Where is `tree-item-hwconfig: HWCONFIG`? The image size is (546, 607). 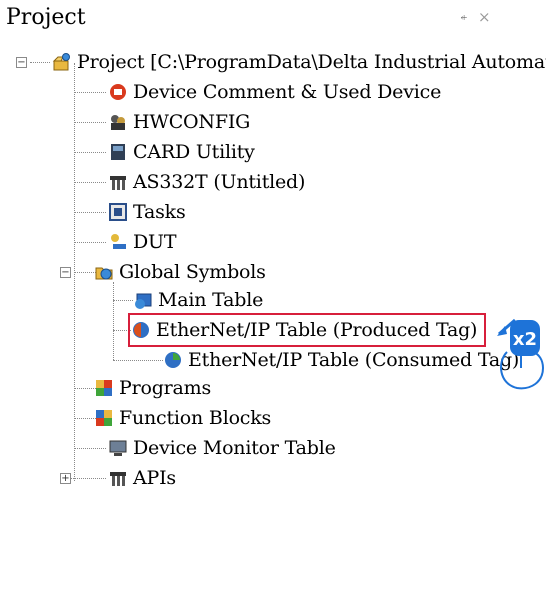
tree-item-hwconfig: HWCONFIG is located at coordinates (179, 122).